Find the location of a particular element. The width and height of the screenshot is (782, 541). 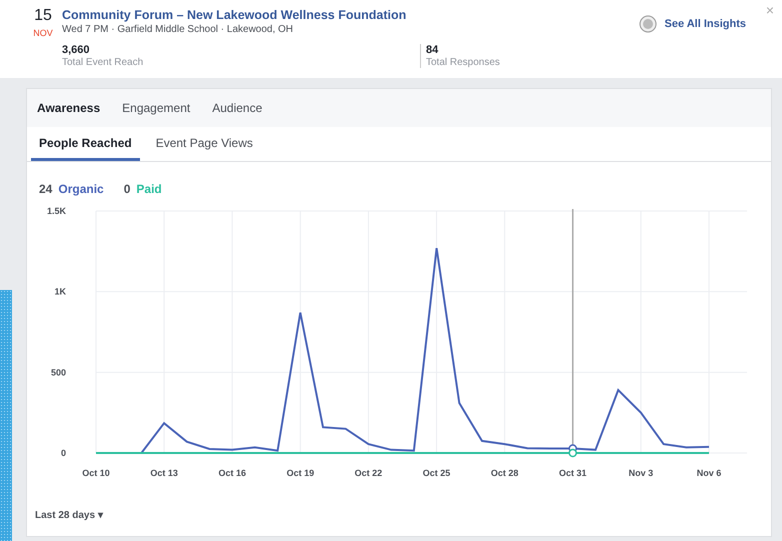

sub-tab: Event Page Views is located at coordinates (204, 144).